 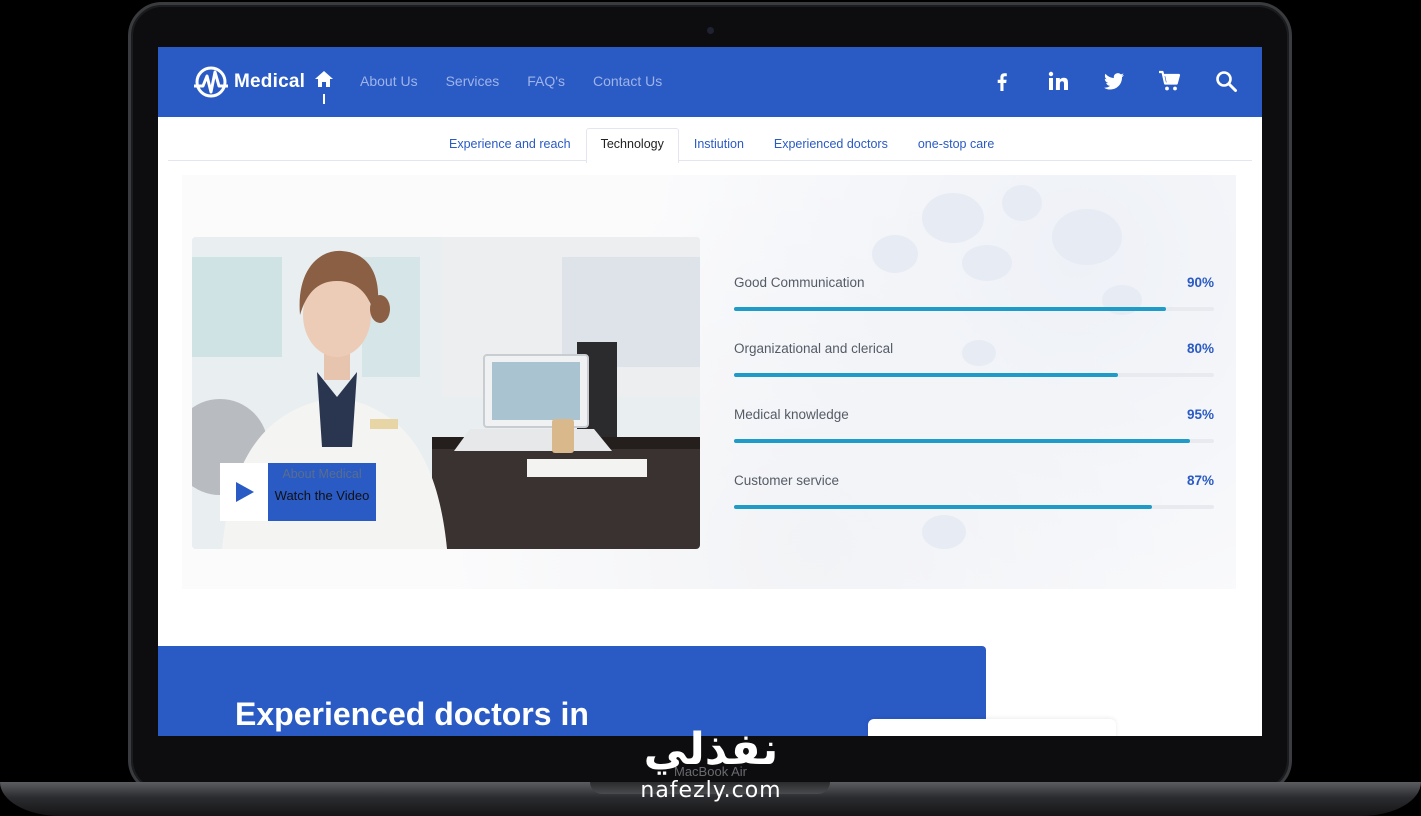 I want to click on skill-medical-knowledge: Medical knowledge 95%, so click(x=974, y=440).